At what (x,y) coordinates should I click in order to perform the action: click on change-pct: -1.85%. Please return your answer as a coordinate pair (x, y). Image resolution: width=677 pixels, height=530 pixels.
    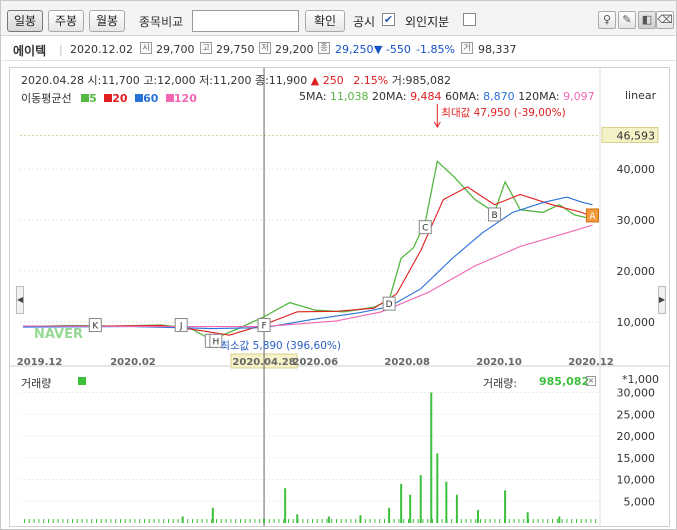
    Looking at the image, I should click on (435, 49).